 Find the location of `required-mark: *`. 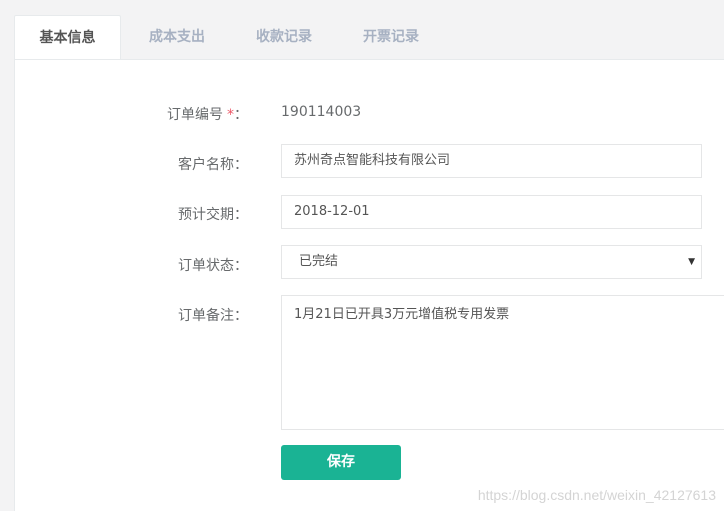

required-mark: * is located at coordinates (230, 115).